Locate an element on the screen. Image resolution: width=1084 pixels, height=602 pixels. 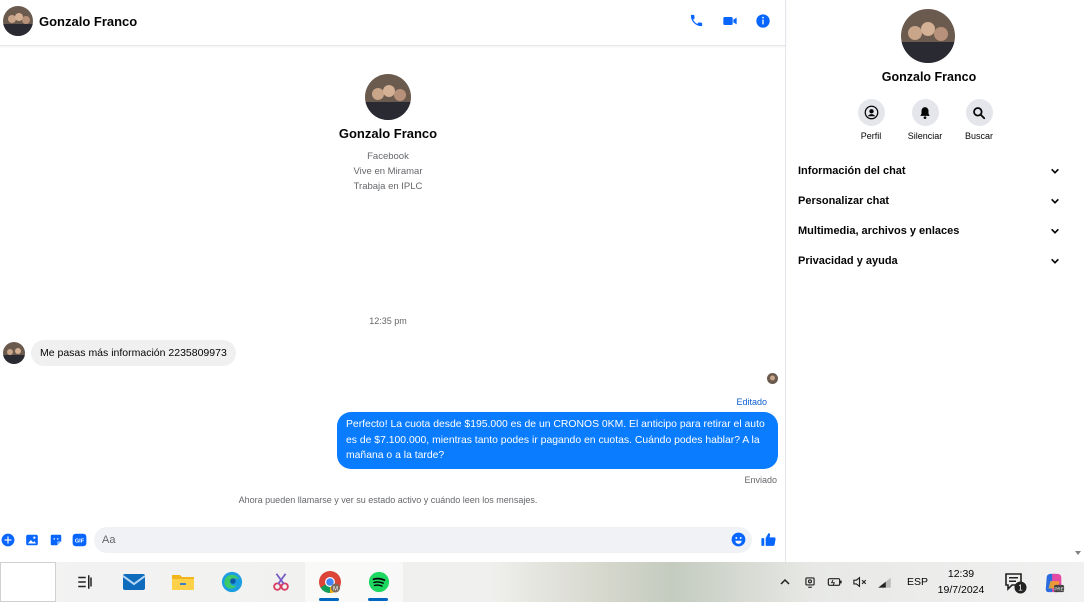
intro-detail: Vive en Miramar is located at coordinates (388, 171).